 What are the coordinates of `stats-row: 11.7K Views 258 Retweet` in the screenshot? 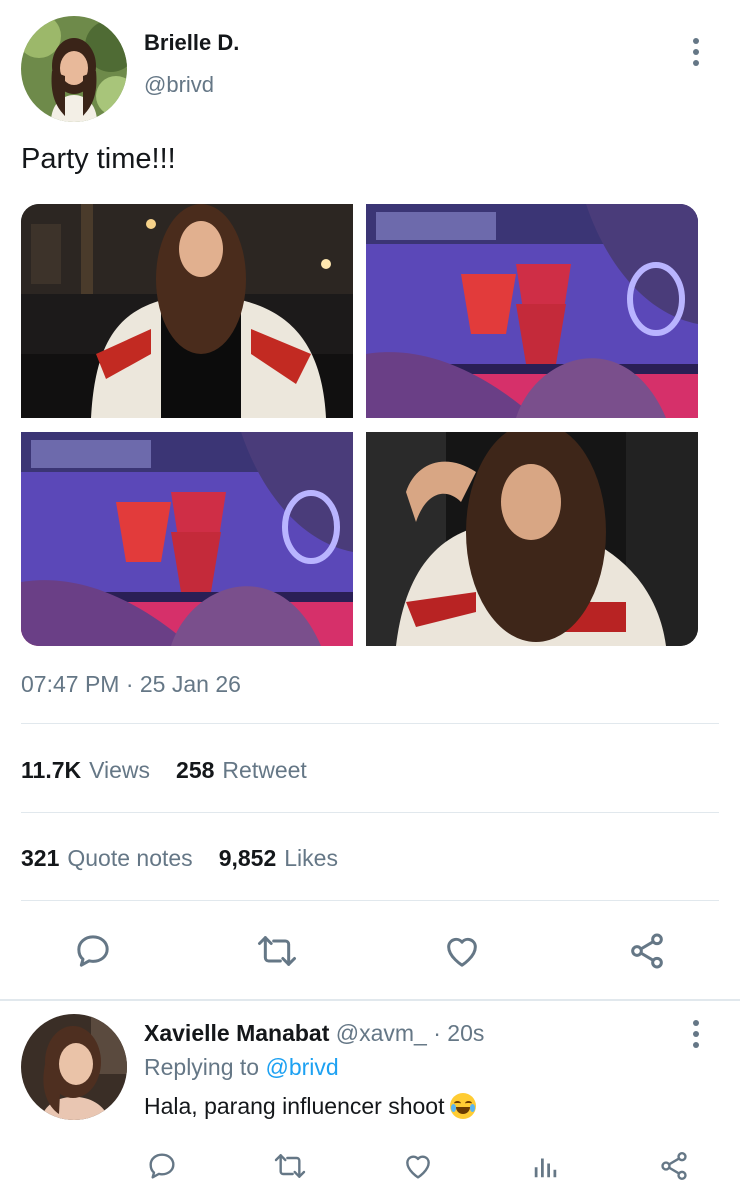 It's located at (164, 770).